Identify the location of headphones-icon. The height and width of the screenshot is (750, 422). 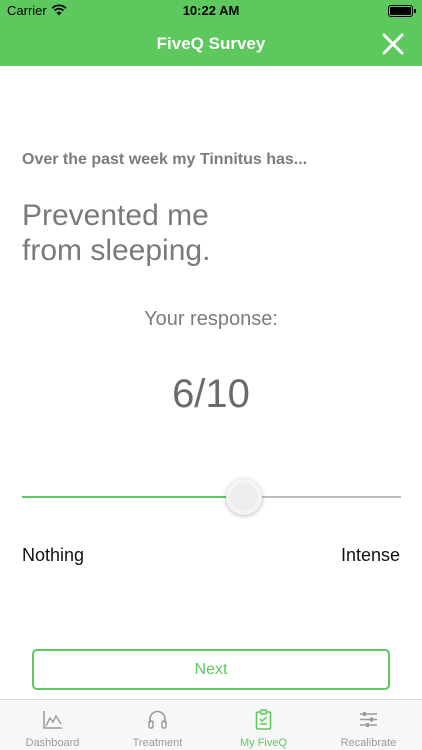
(157, 719).